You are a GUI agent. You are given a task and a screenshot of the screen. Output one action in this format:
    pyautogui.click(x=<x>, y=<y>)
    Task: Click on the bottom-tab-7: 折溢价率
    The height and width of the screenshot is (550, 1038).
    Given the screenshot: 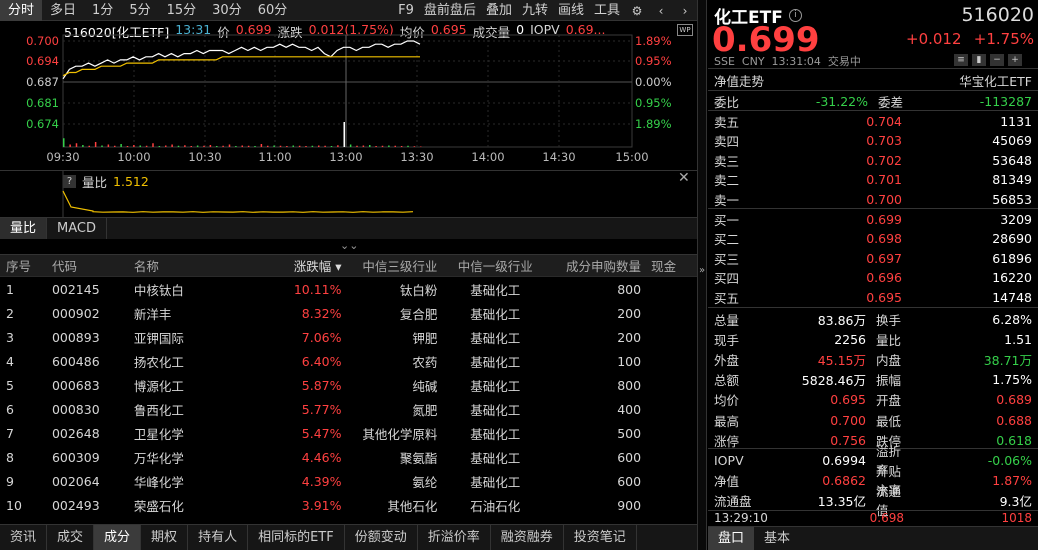 What is the action you would take?
    pyautogui.click(x=454, y=537)
    